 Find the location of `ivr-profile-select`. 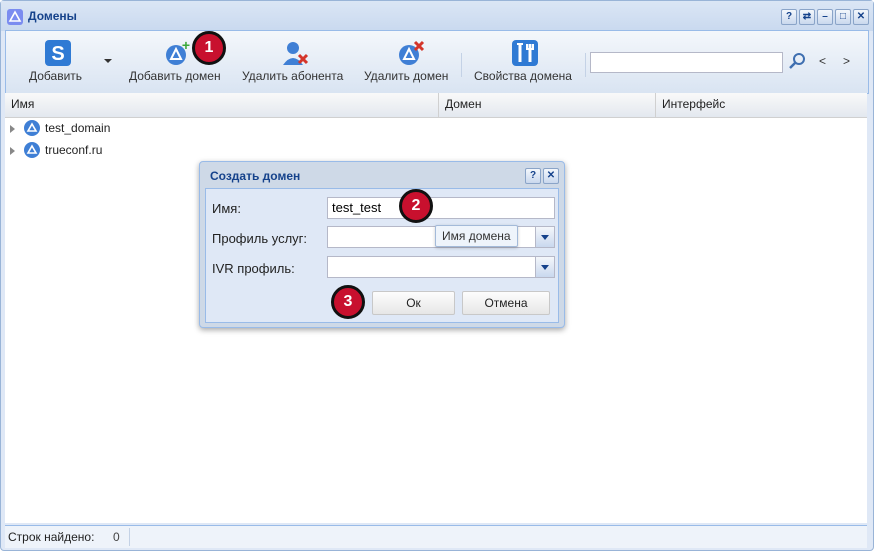

ivr-profile-select is located at coordinates (441, 267).